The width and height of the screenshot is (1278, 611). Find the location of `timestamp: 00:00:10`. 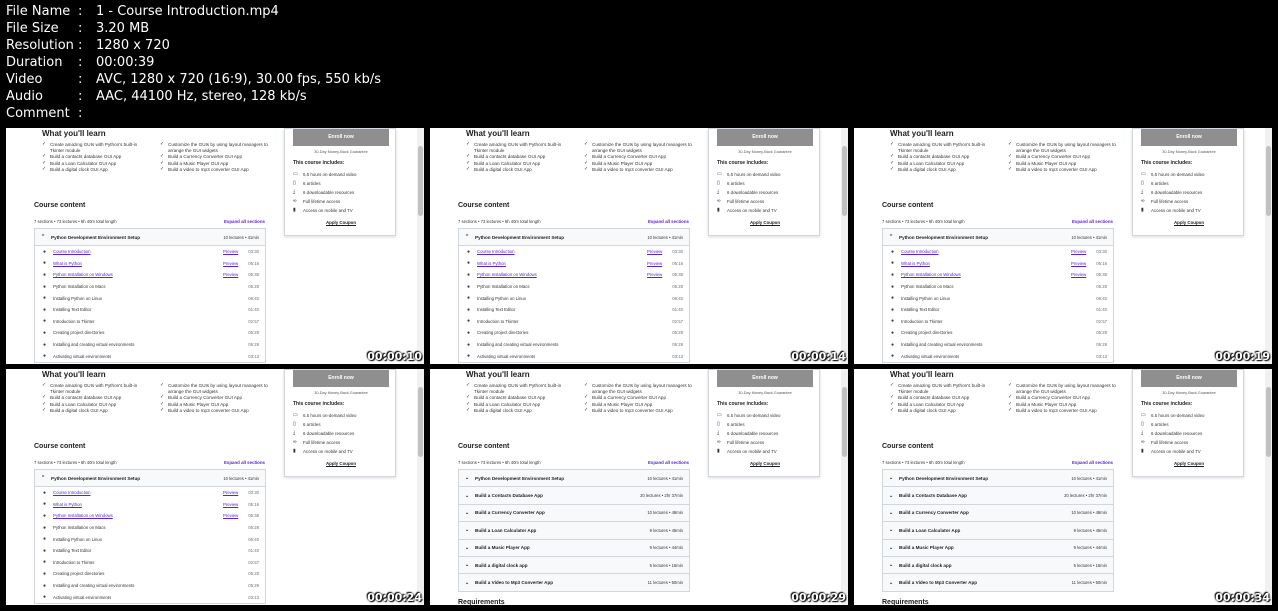

timestamp: 00:00:10 is located at coordinates (394, 356).